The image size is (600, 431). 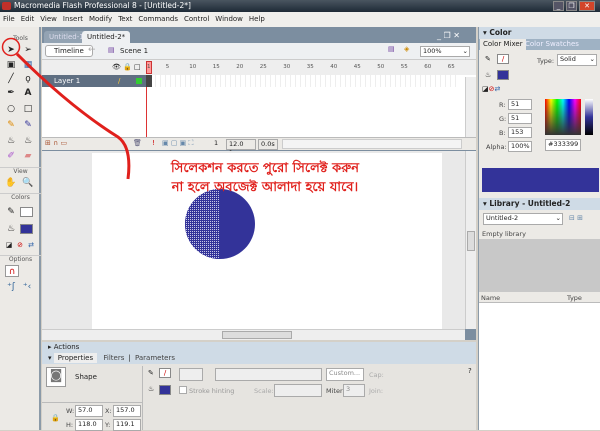 I want to click on fill-color-icon: ♨, so click(x=11, y=229).